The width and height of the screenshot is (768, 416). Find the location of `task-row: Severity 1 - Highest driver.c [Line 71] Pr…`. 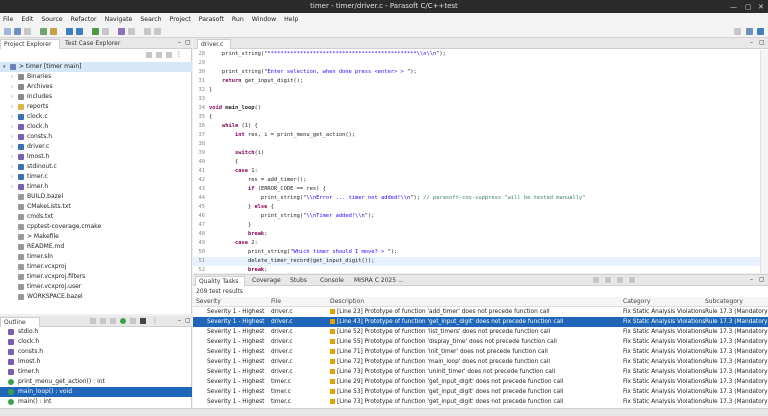

task-row: Severity 1 - Highest driver.c [Line 71] Pr… is located at coordinates (480, 352).